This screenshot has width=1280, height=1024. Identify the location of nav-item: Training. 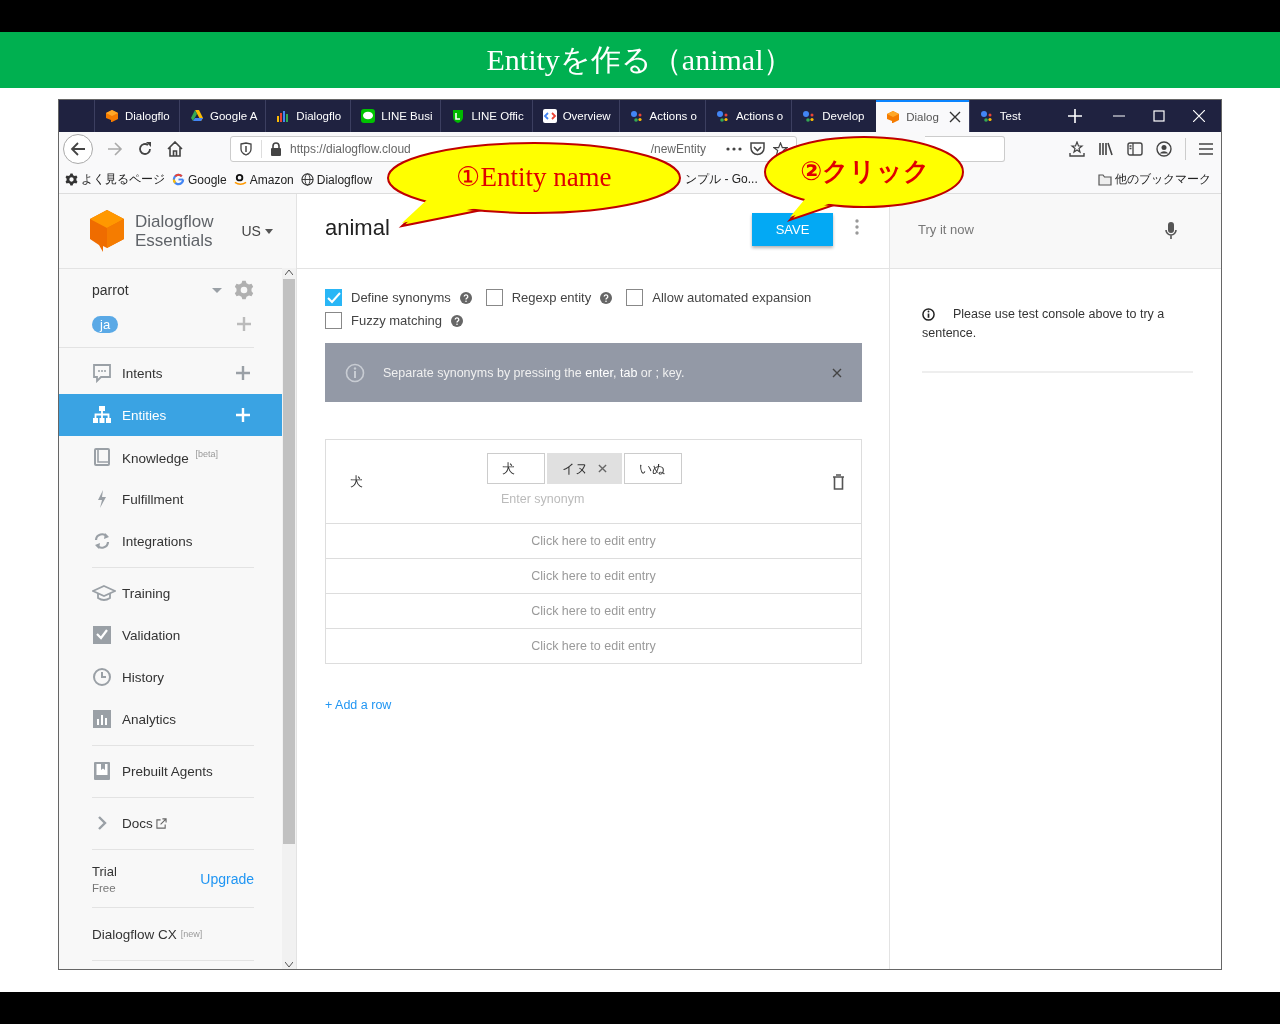
(171, 593).